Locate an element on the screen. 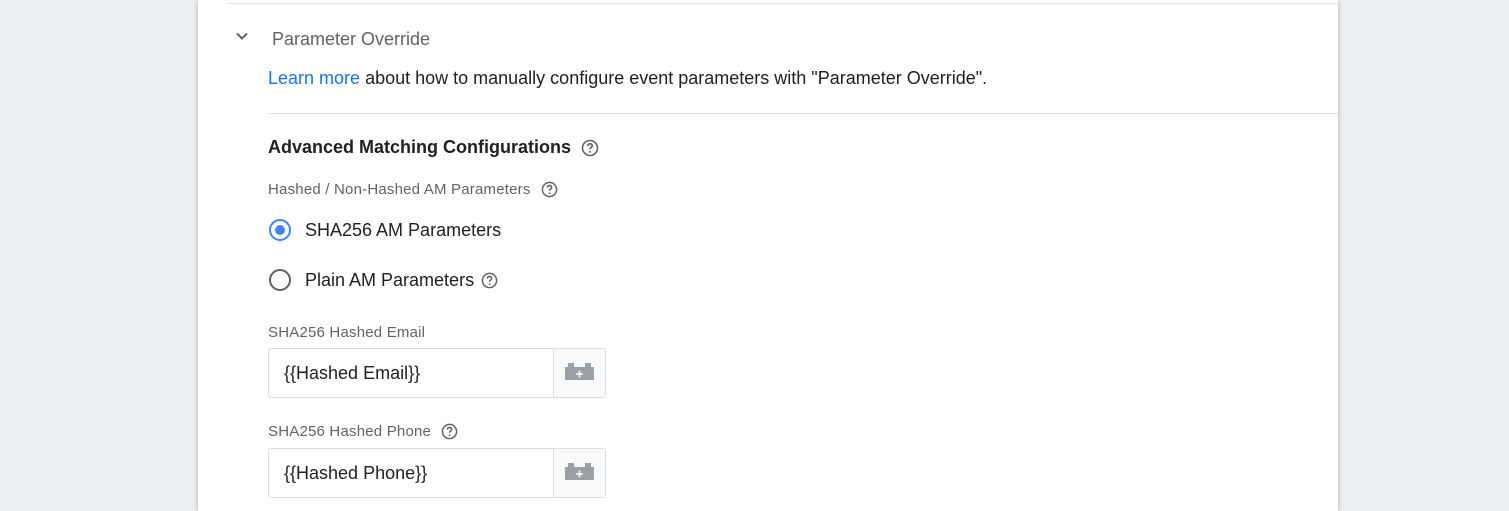  collapse-toggle is located at coordinates (242, 36).